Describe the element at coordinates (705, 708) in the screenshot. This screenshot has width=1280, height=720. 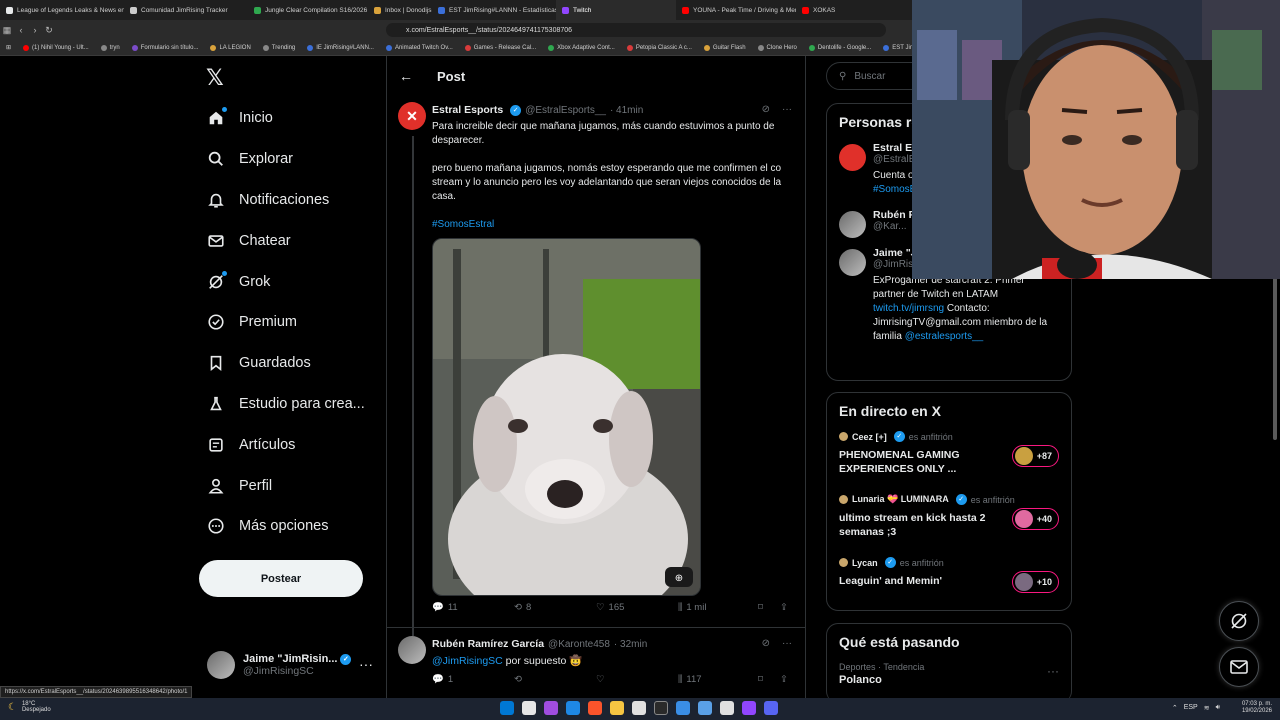
I see `photos-icon` at that location.